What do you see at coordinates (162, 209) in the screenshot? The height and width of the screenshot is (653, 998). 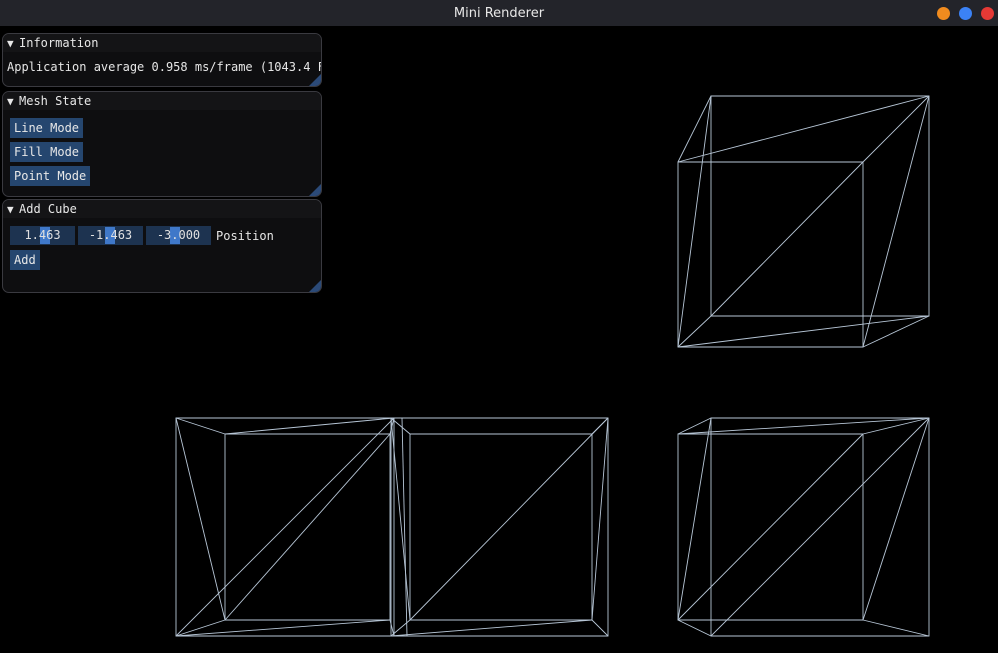 I see `add-cube-header: ▼ Add Cube` at bounding box center [162, 209].